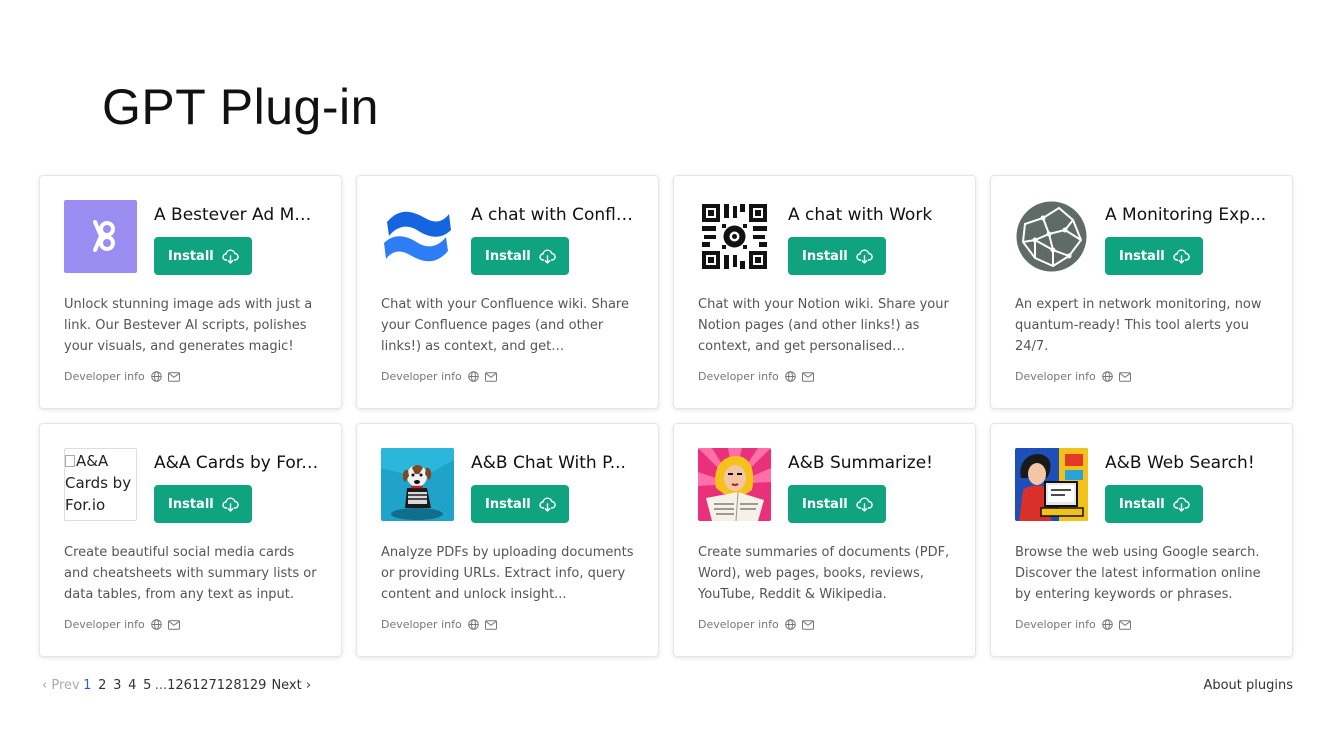  I want to click on popart-reader-logo-icon, so click(734, 484).